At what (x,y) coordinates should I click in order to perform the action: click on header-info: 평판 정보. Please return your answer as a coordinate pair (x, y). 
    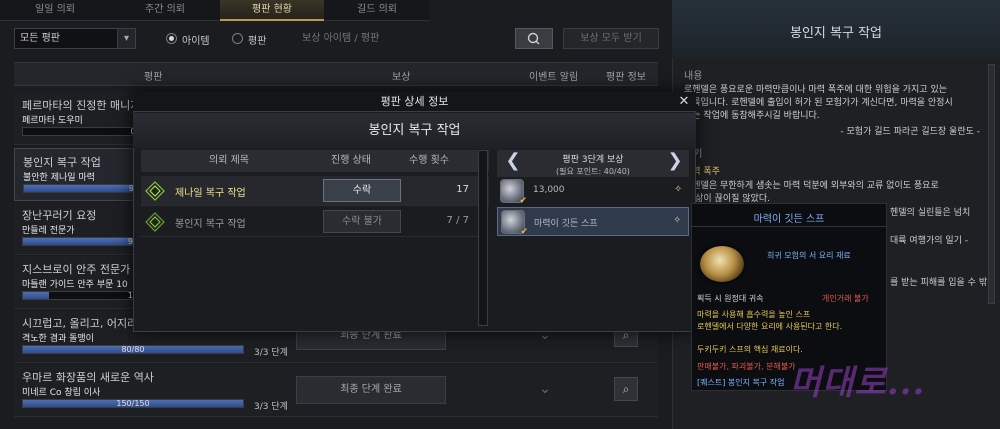
    Looking at the image, I should click on (626, 77).